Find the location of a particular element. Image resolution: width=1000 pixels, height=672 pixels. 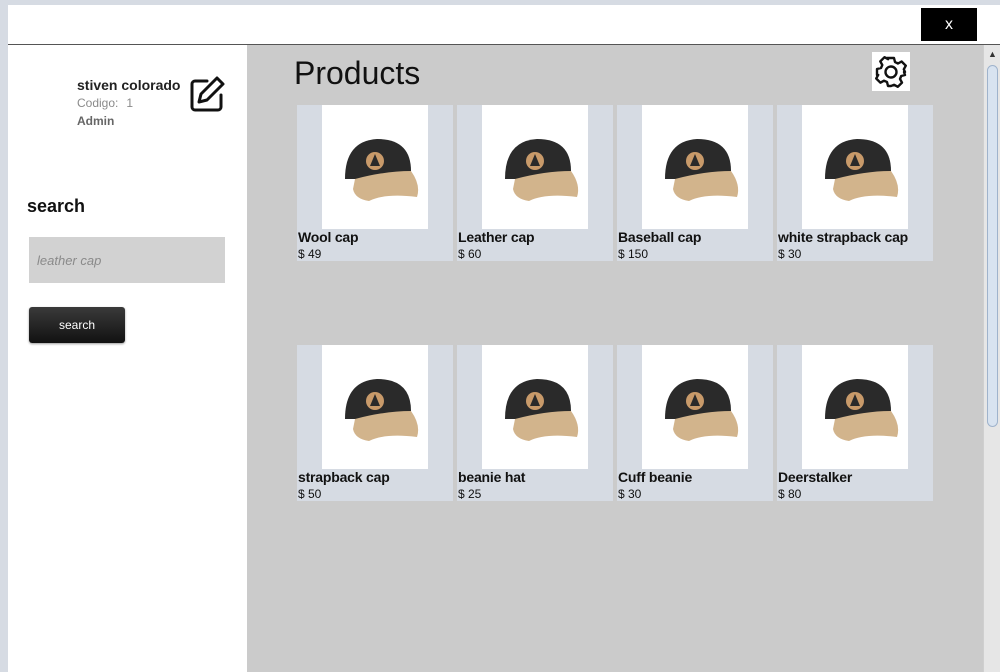

product-card: Cuff beanie $ 30 is located at coordinates (695, 423).